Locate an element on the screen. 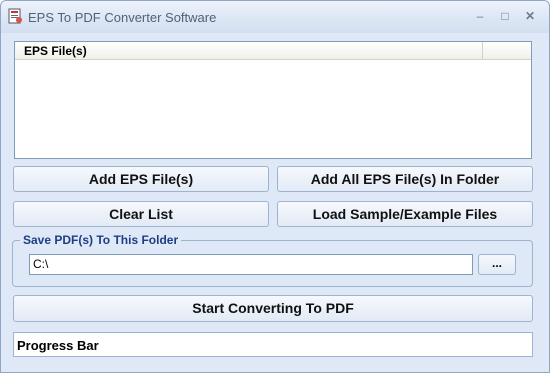  column-header-eps-files: EPS File(s) is located at coordinates (249, 51).